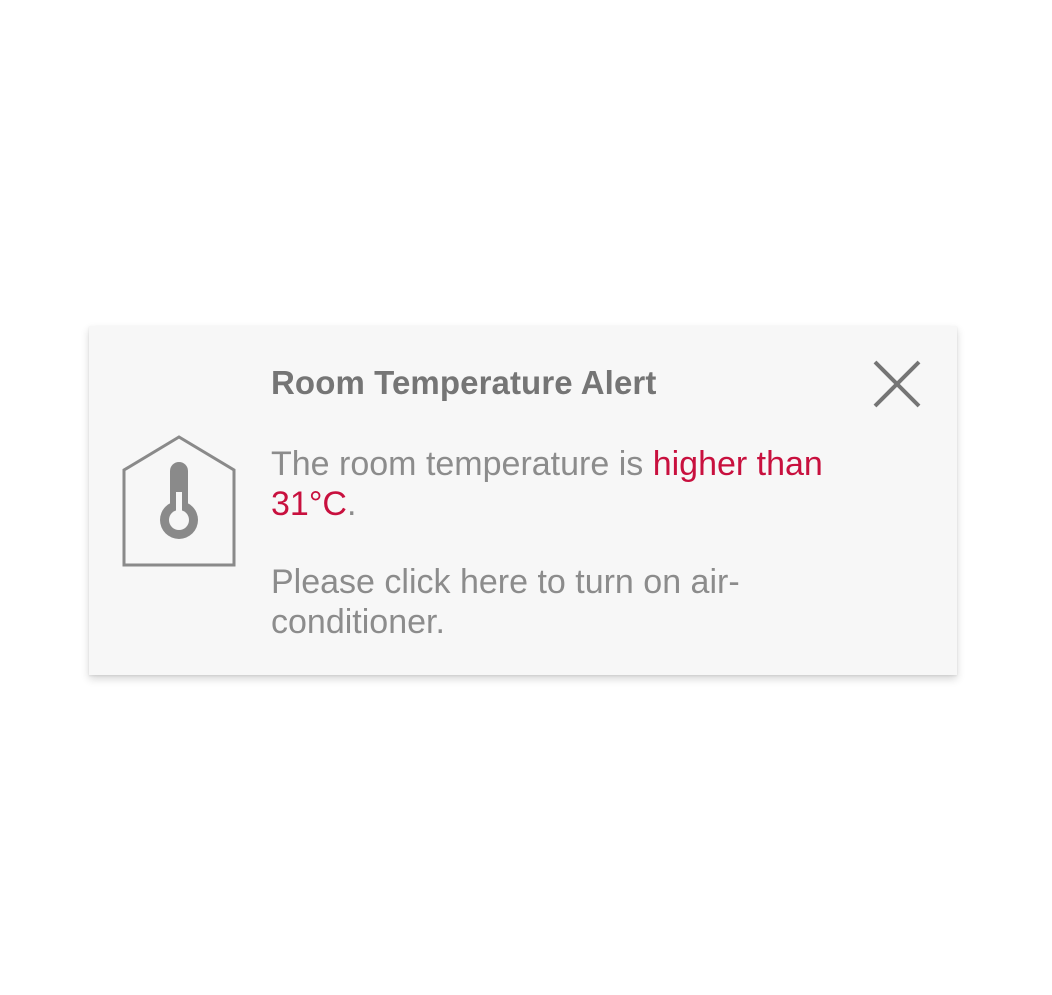 The height and width of the screenshot is (995, 1052). I want to click on close-button, so click(897, 384).